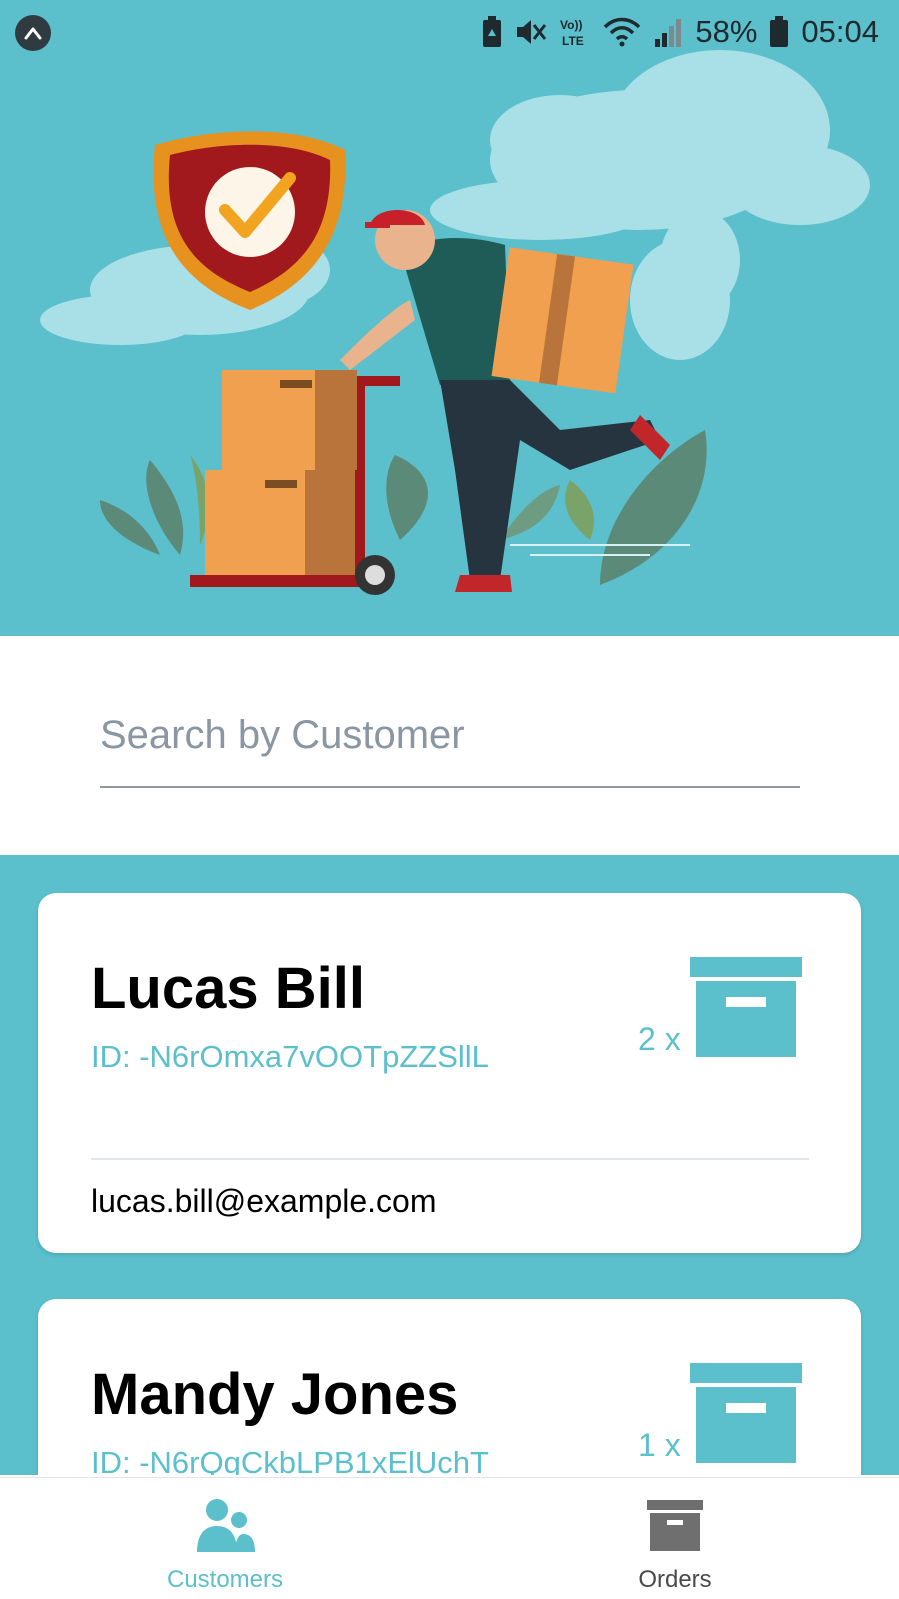 The height and width of the screenshot is (1599, 899). What do you see at coordinates (449, 32) in the screenshot?
I see `status-bar: Vo)) LTE 58% 05:04` at bounding box center [449, 32].